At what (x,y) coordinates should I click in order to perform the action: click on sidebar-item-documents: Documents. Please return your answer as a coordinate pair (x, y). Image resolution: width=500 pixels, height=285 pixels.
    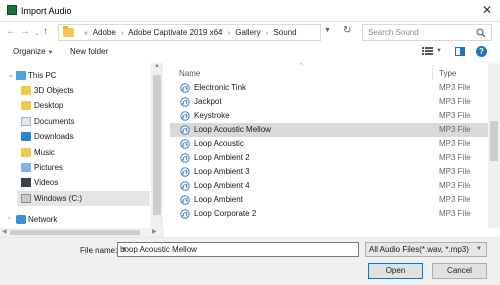
    Looking at the image, I should click on (75, 121).